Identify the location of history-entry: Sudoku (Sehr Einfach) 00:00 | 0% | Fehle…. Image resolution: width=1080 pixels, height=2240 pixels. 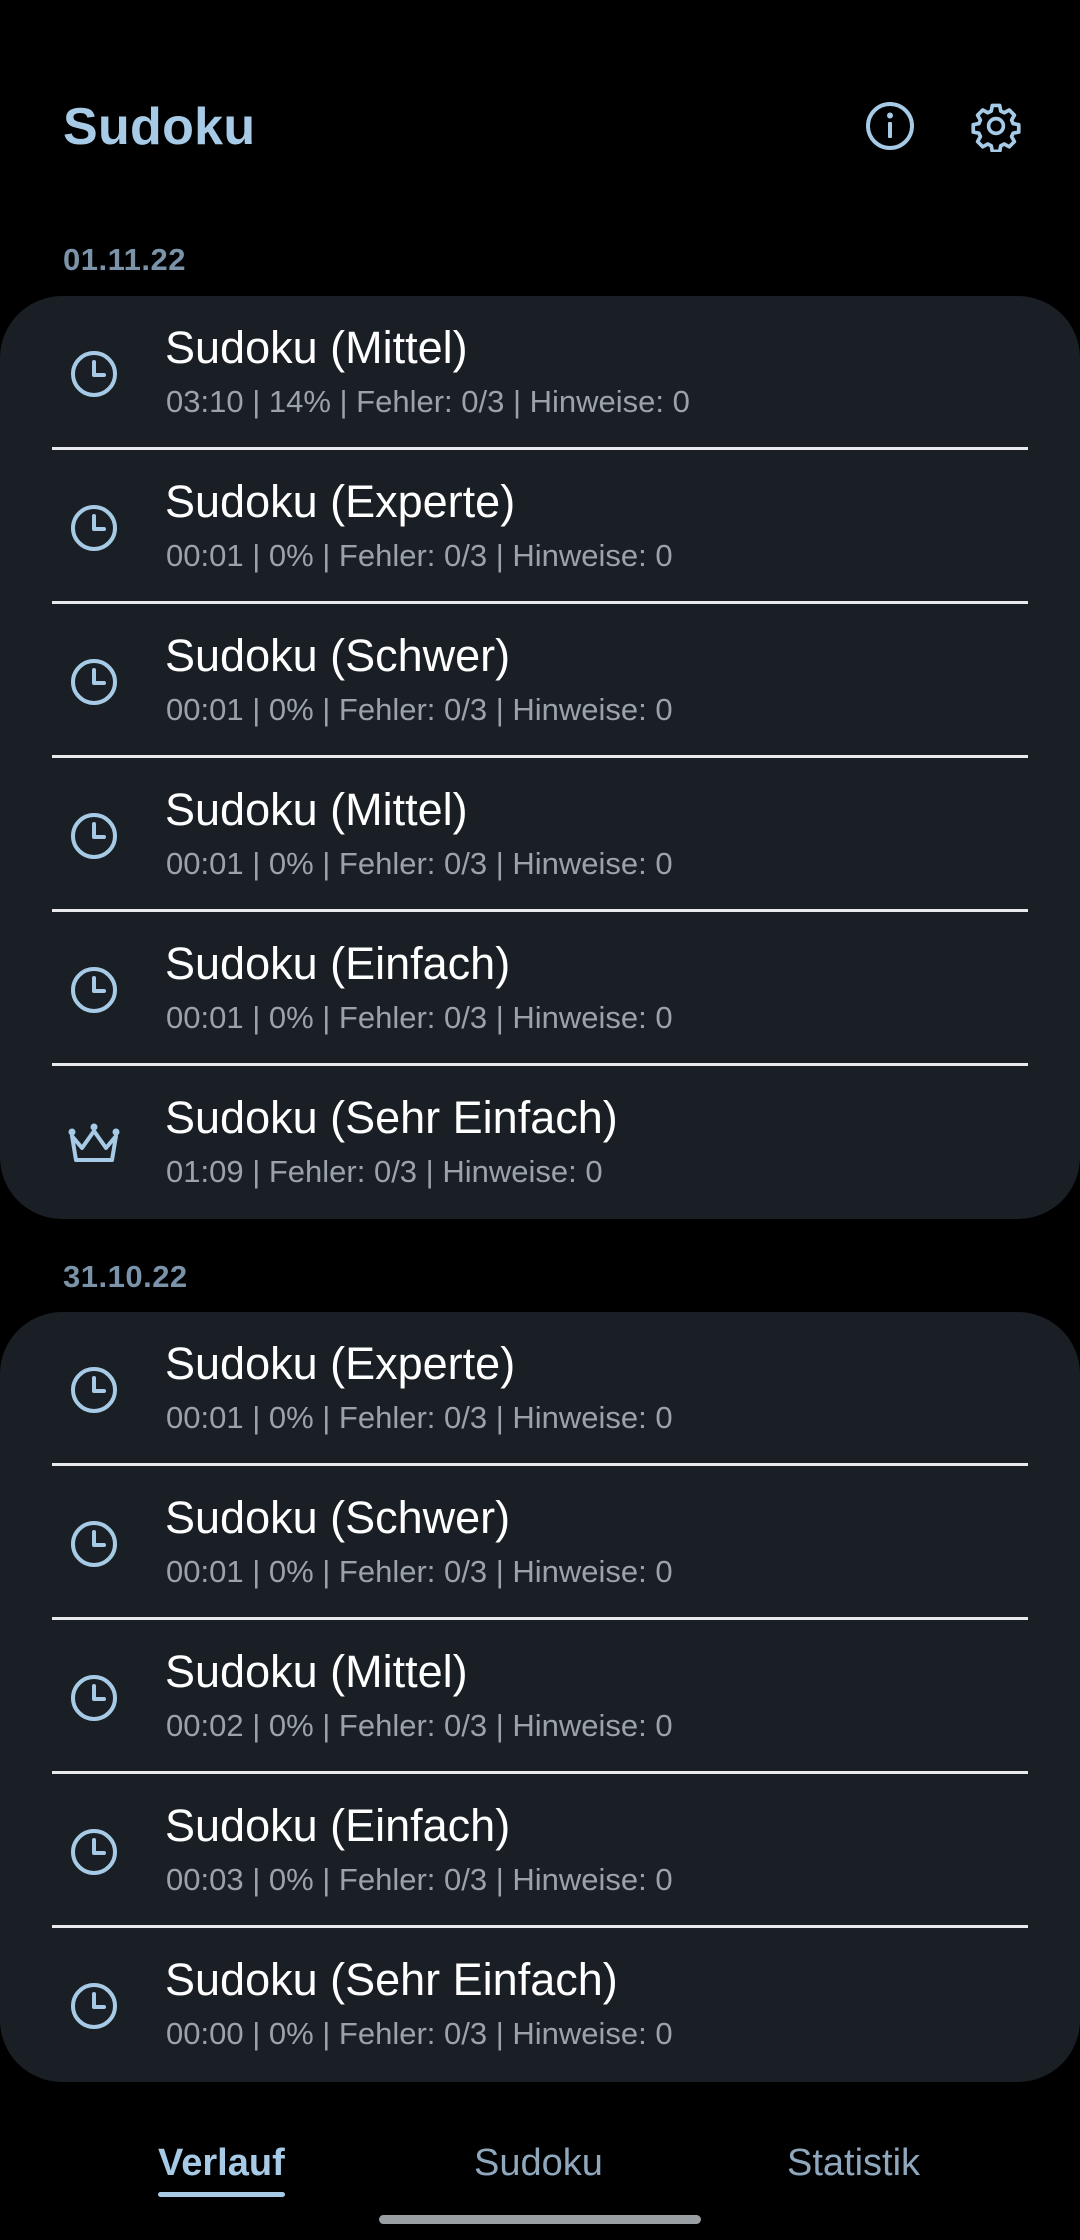
(540, 2005).